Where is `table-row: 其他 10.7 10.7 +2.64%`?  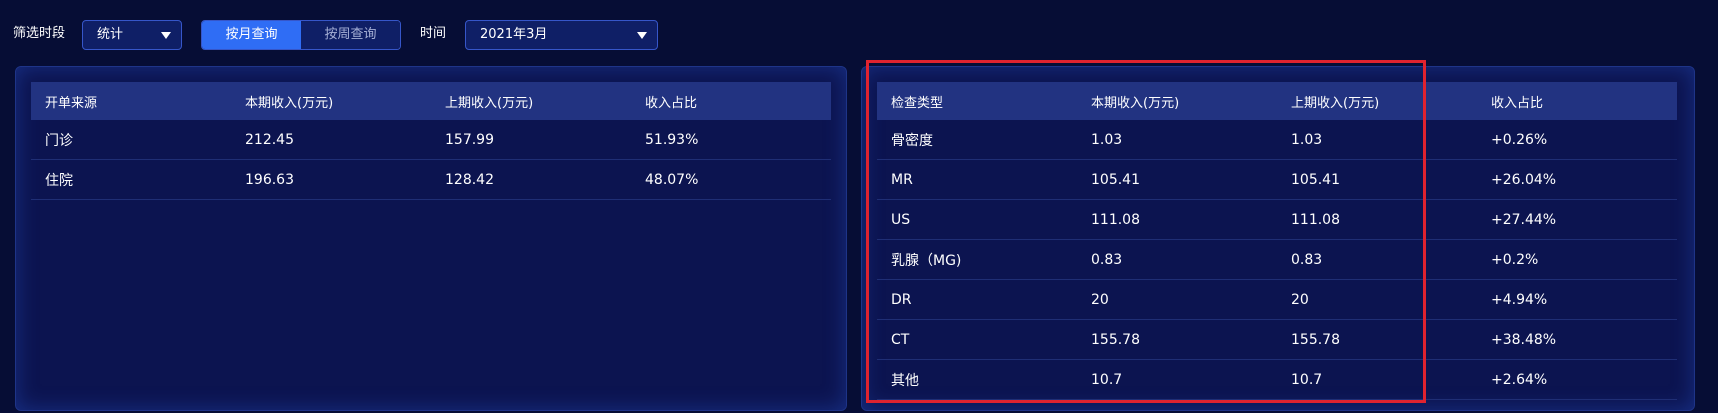
table-row: 其他 10.7 10.7 +2.64% is located at coordinates (1277, 379).